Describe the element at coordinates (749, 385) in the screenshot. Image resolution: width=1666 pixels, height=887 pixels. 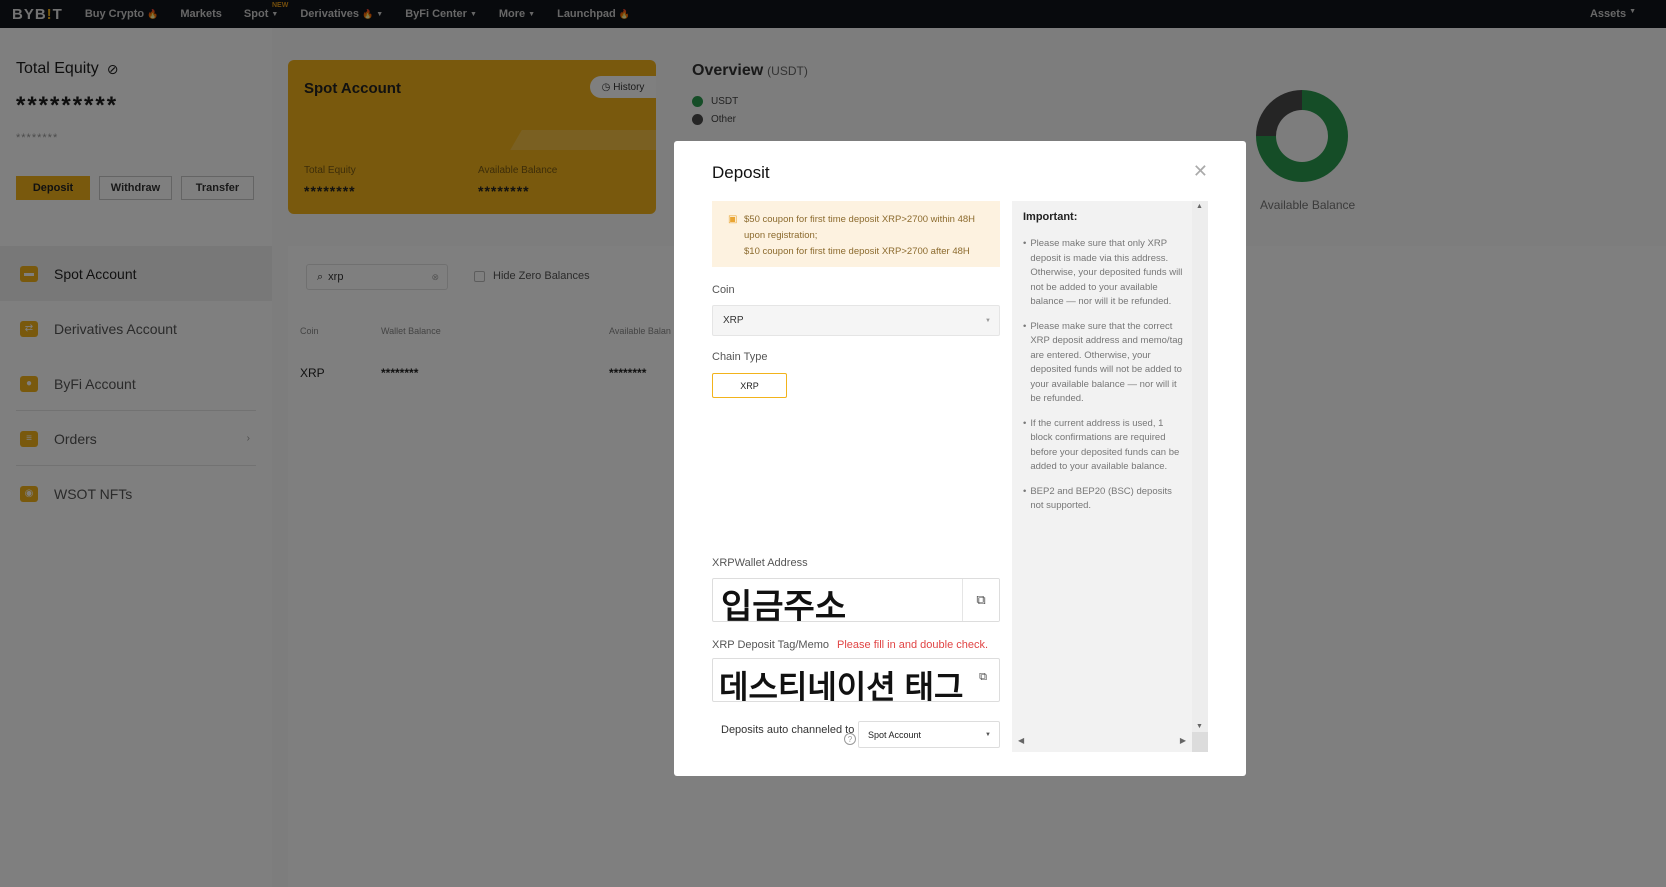
I see `chain-type-xrp-button: XRP` at that location.